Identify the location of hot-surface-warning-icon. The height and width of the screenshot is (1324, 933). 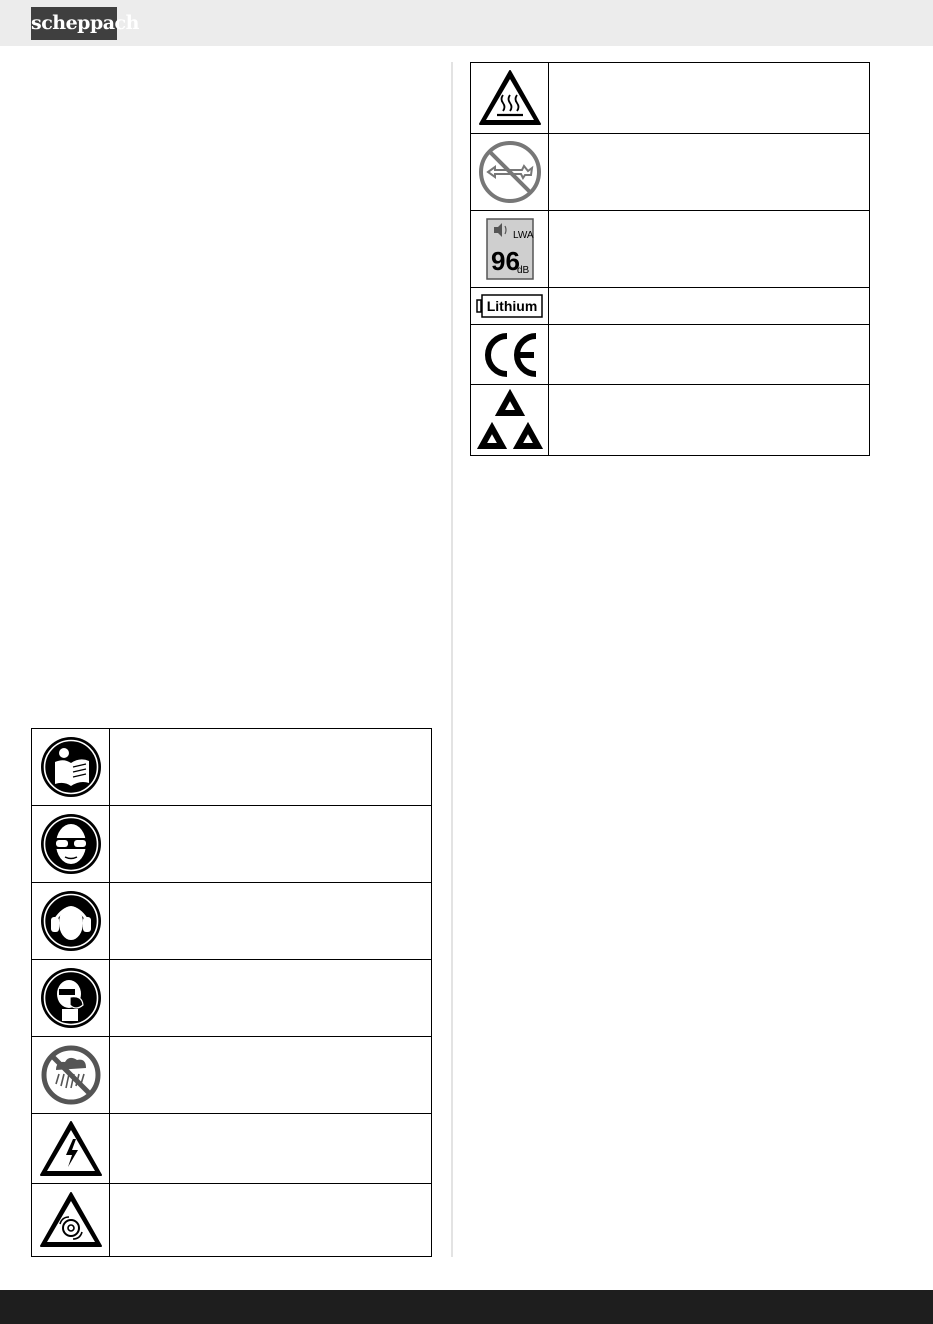
(509, 97).